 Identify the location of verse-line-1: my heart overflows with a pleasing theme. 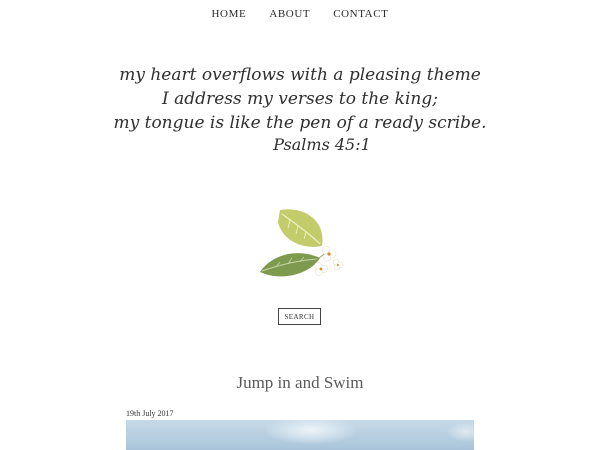
(300, 75).